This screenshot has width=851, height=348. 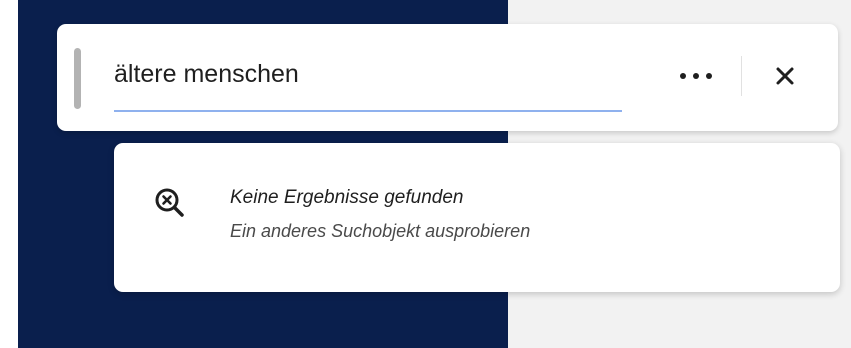 What do you see at coordinates (366, 74) in the screenshot?
I see `search-input` at bounding box center [366, 74].